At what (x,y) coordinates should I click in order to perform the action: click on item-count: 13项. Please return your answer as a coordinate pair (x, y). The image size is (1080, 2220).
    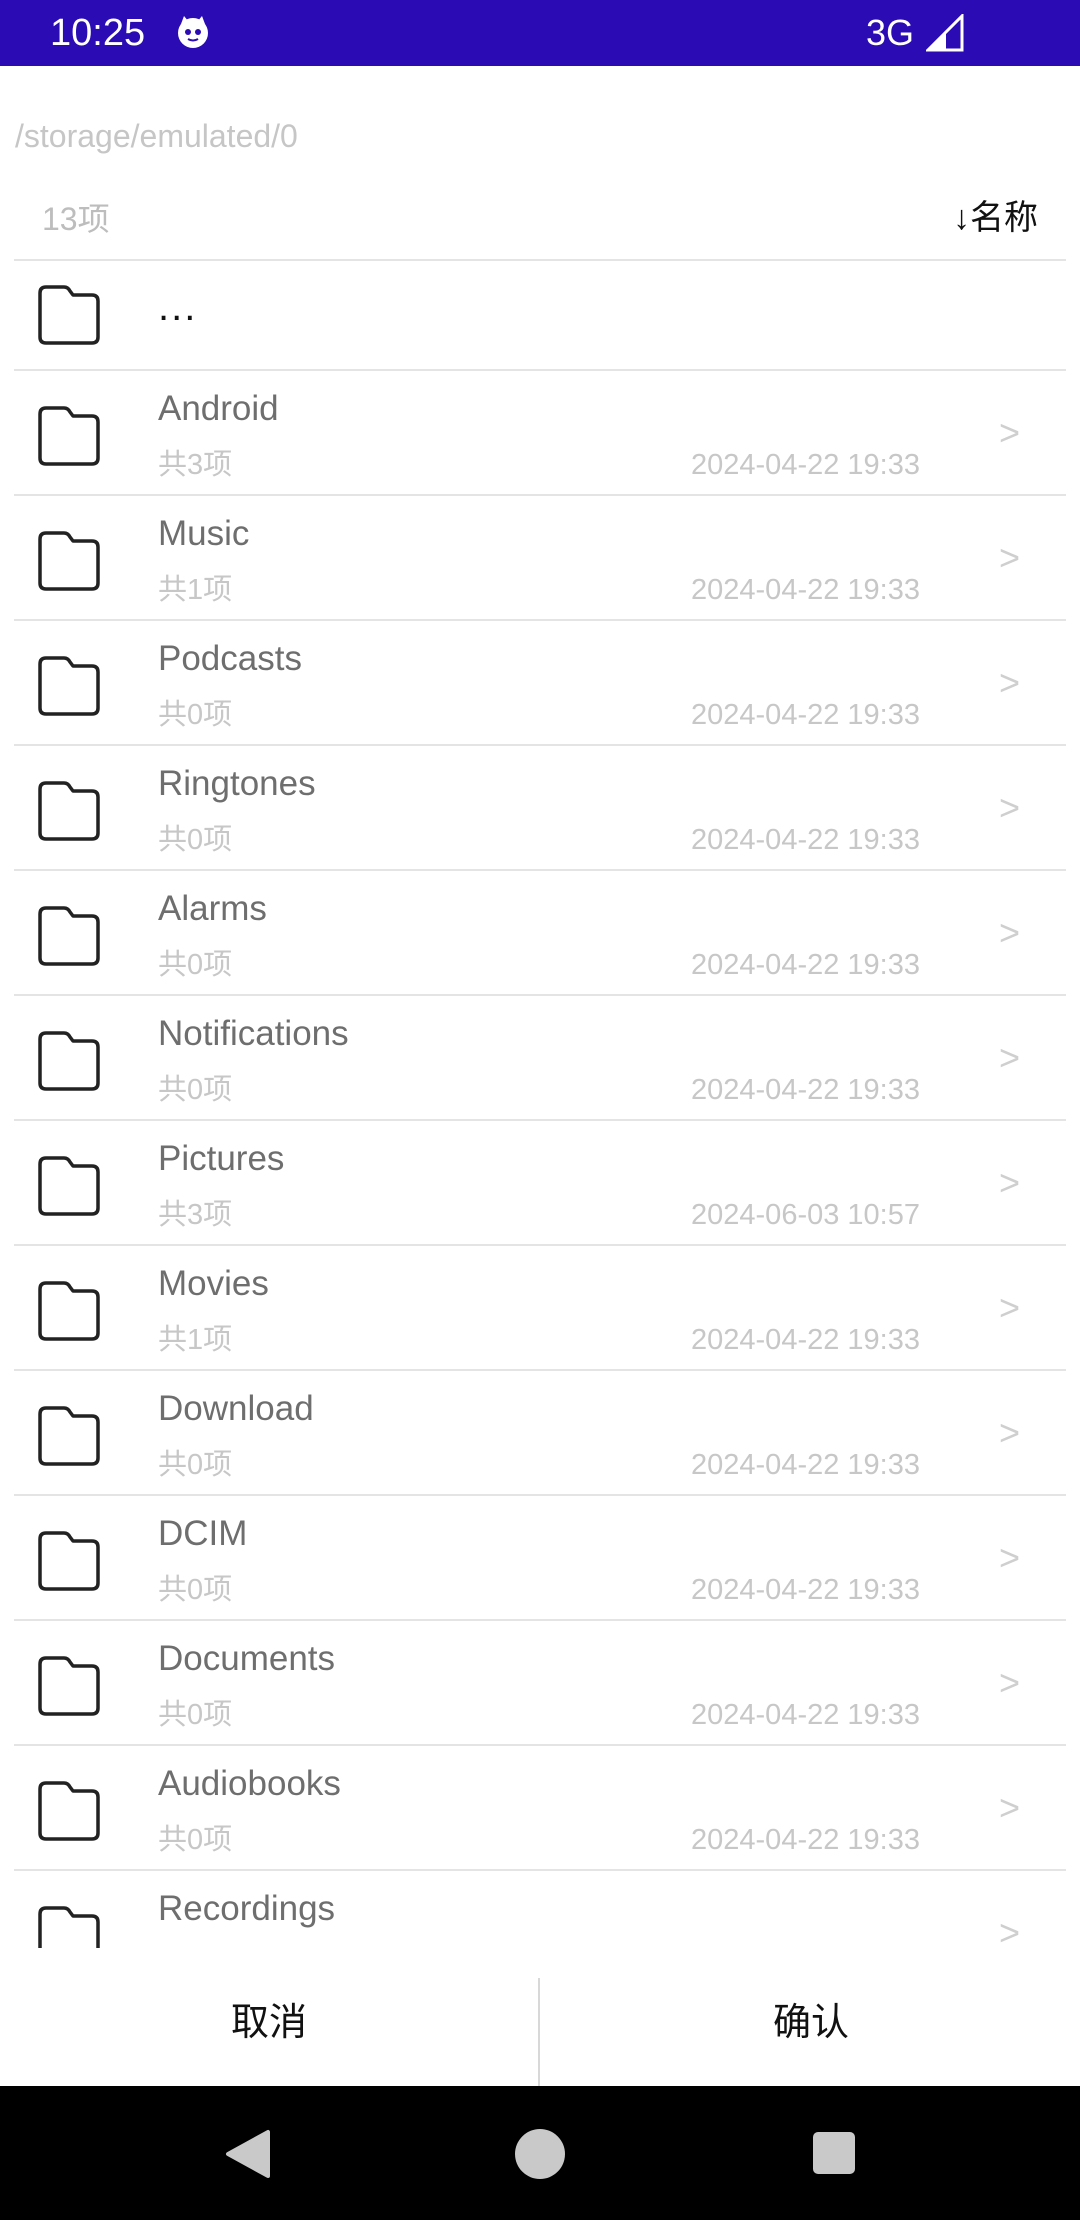
    Looking at the image, I should click on (76, 219).